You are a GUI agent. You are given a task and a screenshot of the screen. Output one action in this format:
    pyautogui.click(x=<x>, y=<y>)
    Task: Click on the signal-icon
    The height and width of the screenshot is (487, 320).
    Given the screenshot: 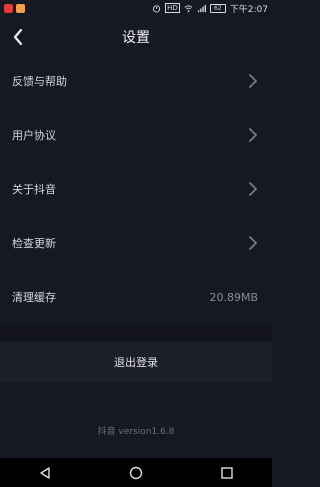 What is the action you would take?
    pyautogui.click(x=201, y=8)
    